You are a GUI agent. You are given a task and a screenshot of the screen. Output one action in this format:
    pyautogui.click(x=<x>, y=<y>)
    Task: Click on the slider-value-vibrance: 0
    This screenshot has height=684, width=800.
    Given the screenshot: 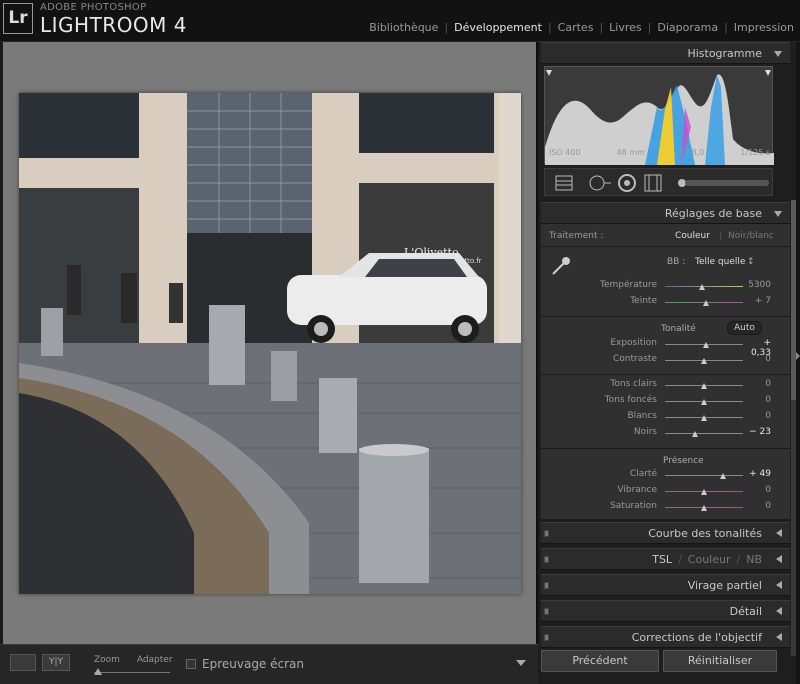 What is the action you would take?
    pyautogui.click(x=759, y=490)
    